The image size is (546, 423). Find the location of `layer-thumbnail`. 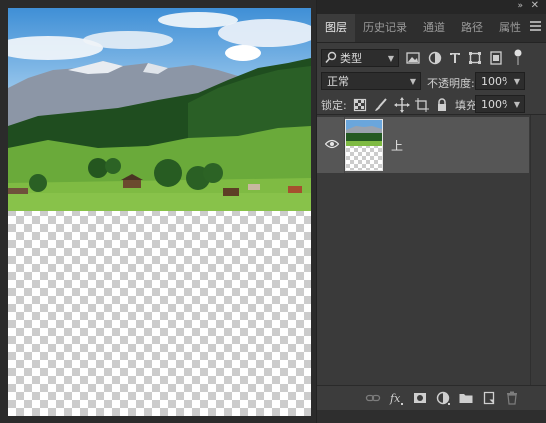

layer-thumbnail is located at coordinates (364, 145).